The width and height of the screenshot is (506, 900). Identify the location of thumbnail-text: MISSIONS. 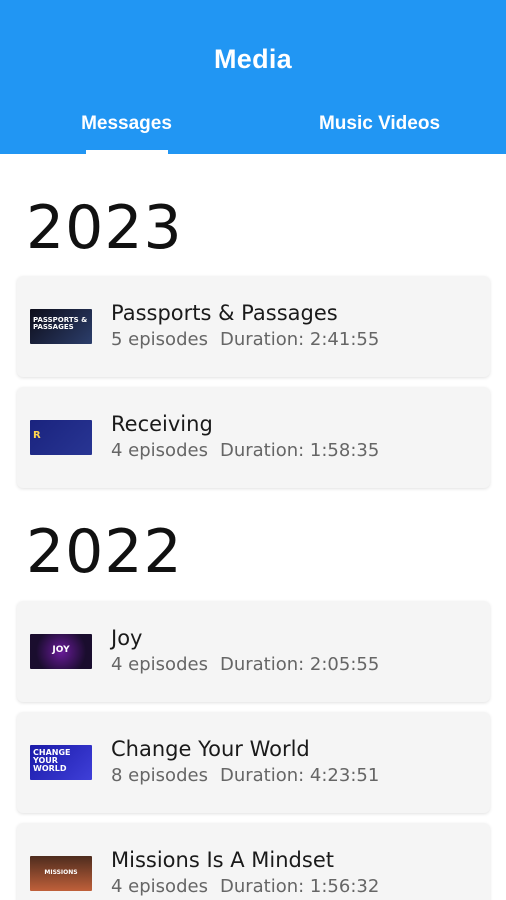
(61, 872).